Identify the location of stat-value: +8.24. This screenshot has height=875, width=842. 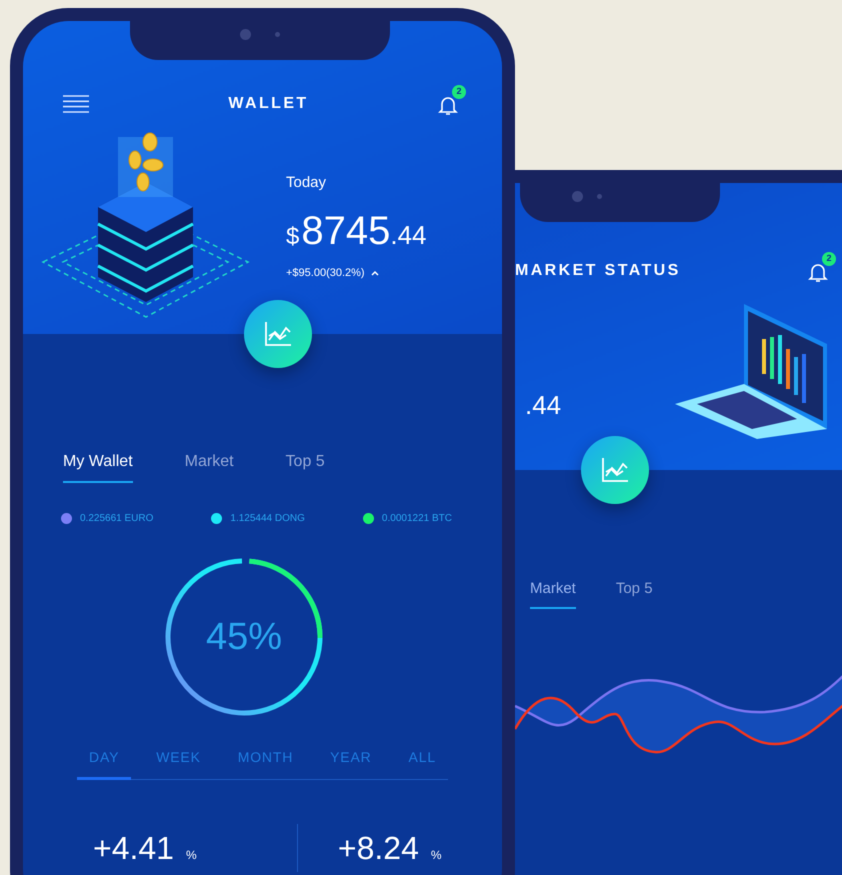
(378, 848).